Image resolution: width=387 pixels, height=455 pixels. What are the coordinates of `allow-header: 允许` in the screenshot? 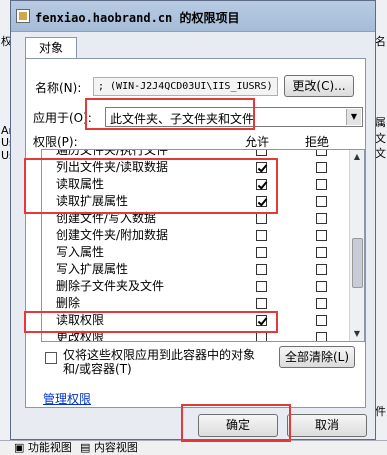 It's located at (257, 142).